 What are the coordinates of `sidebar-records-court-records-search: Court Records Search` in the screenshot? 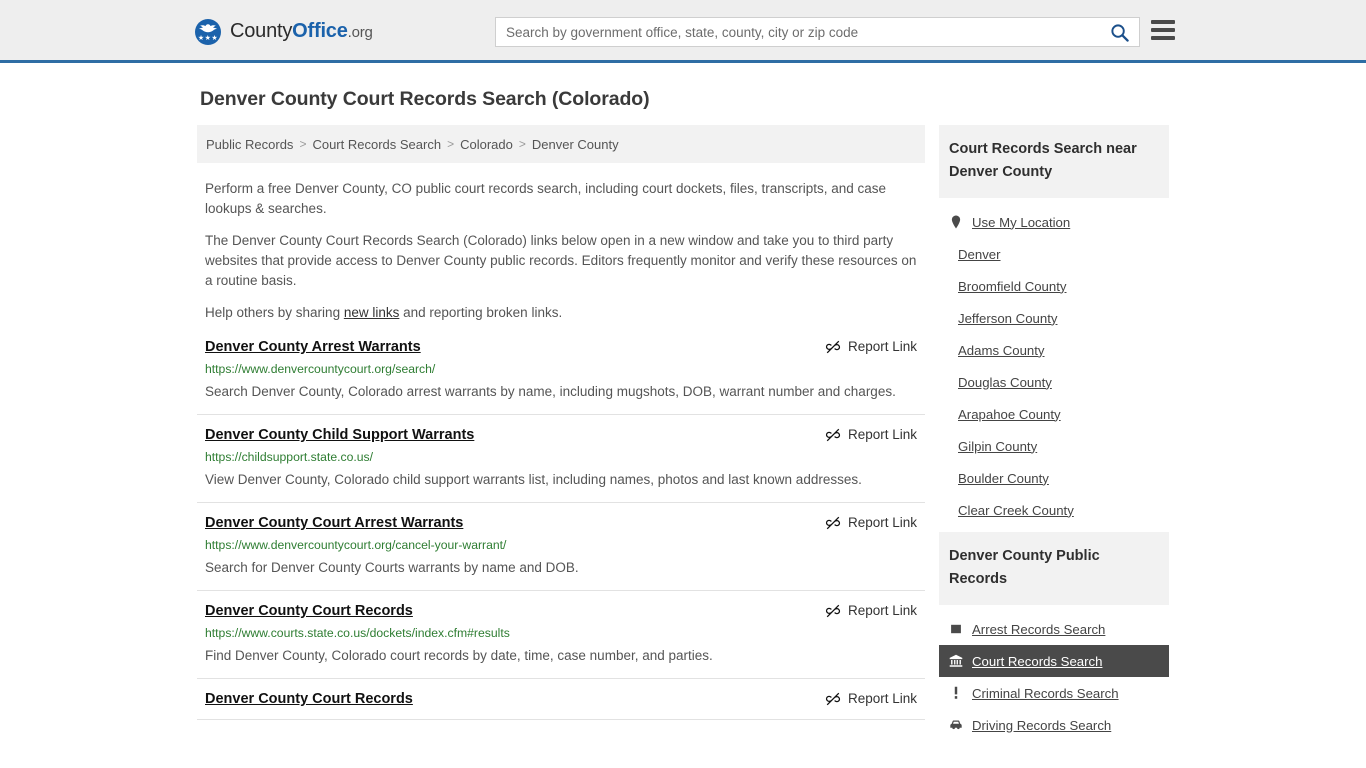 It's located at (1054, 661).